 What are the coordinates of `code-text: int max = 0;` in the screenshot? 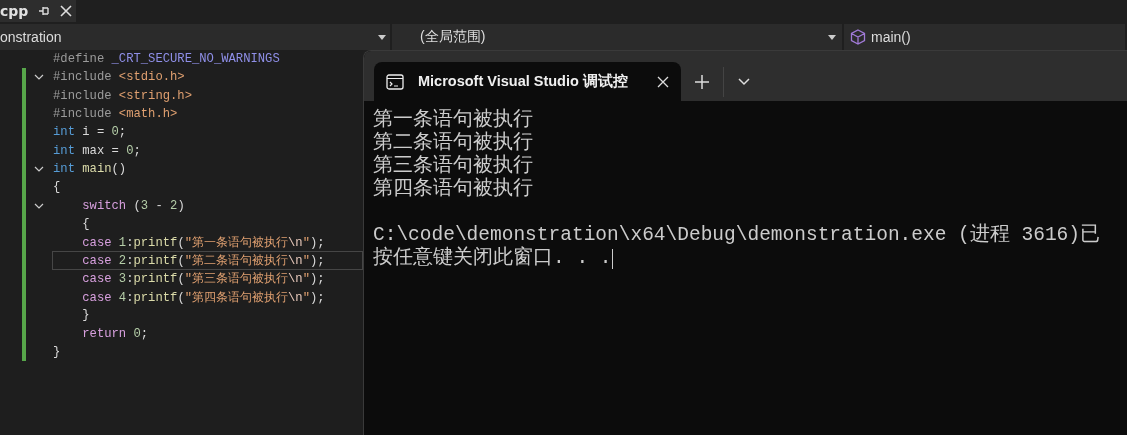 It's located at (97, 150).